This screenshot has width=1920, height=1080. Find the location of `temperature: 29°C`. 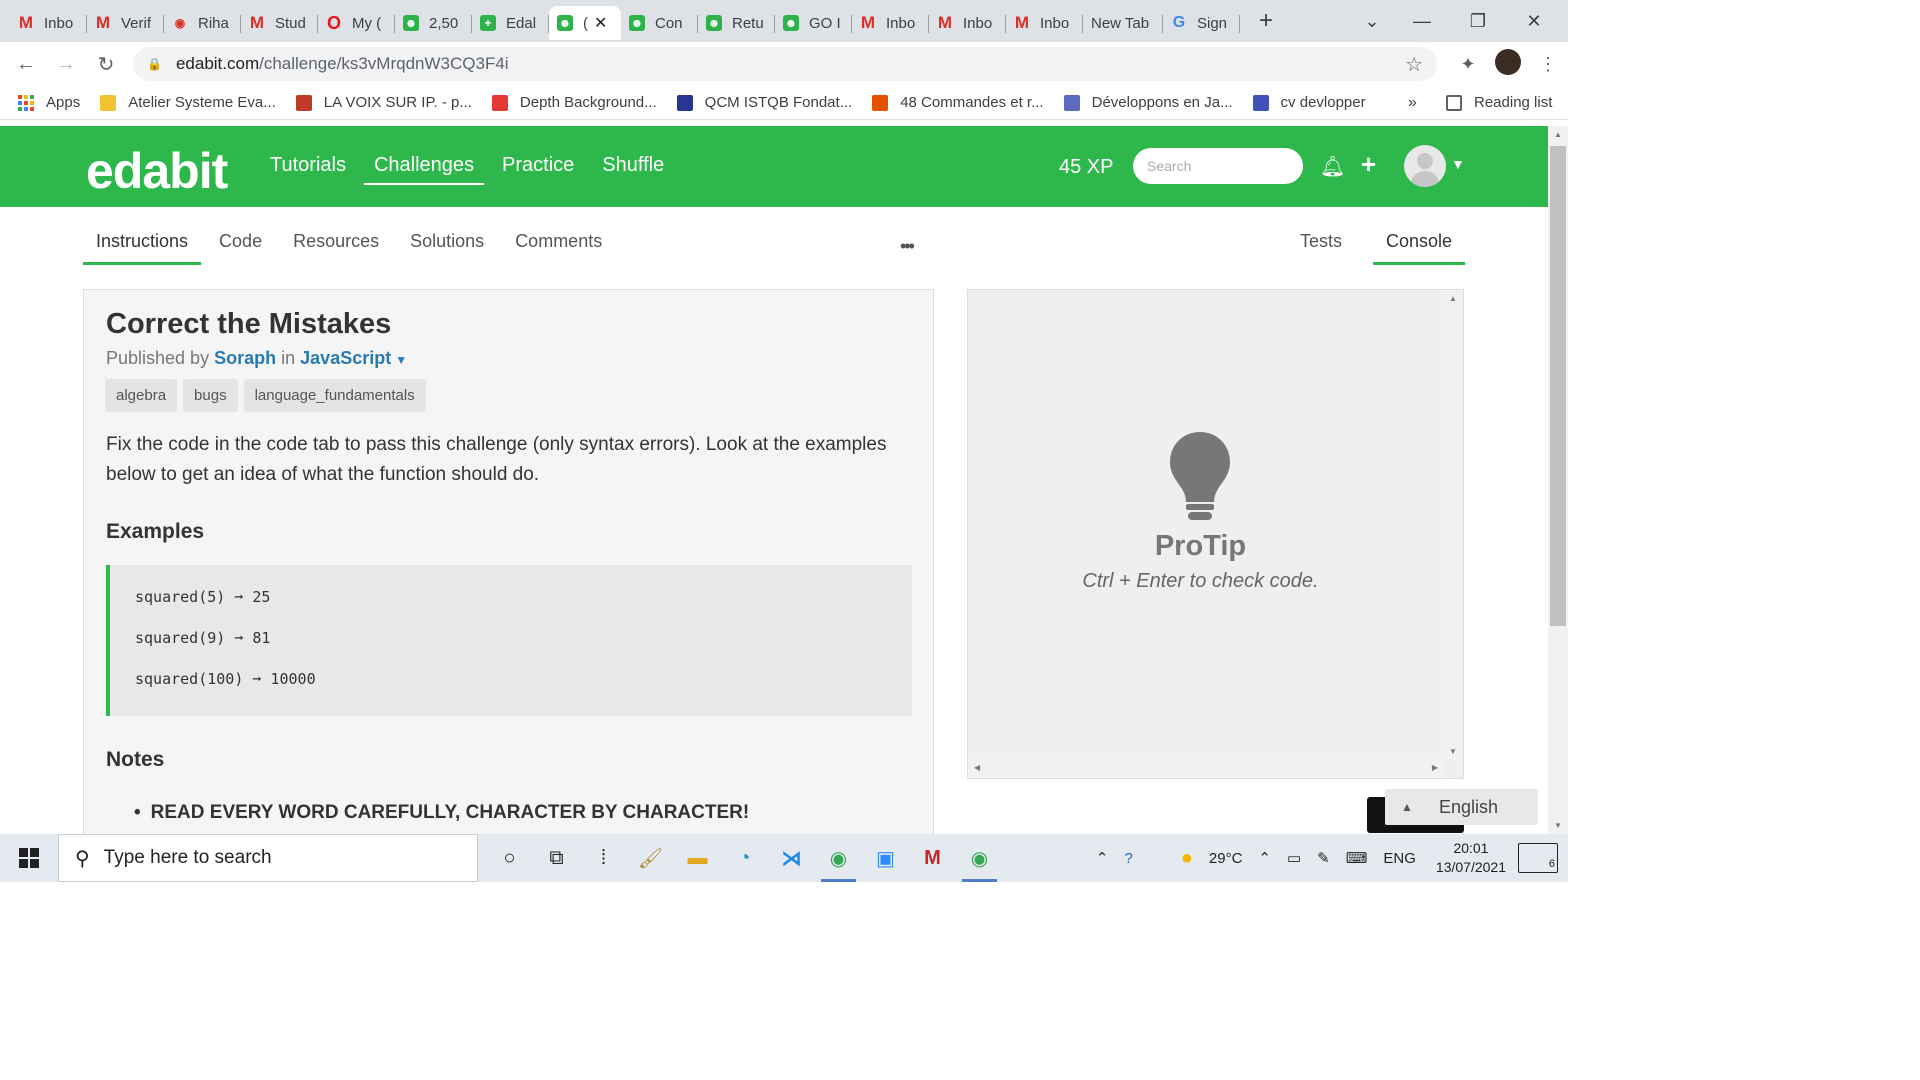

temperature: 29°C is located at coordinates (1226, 858).